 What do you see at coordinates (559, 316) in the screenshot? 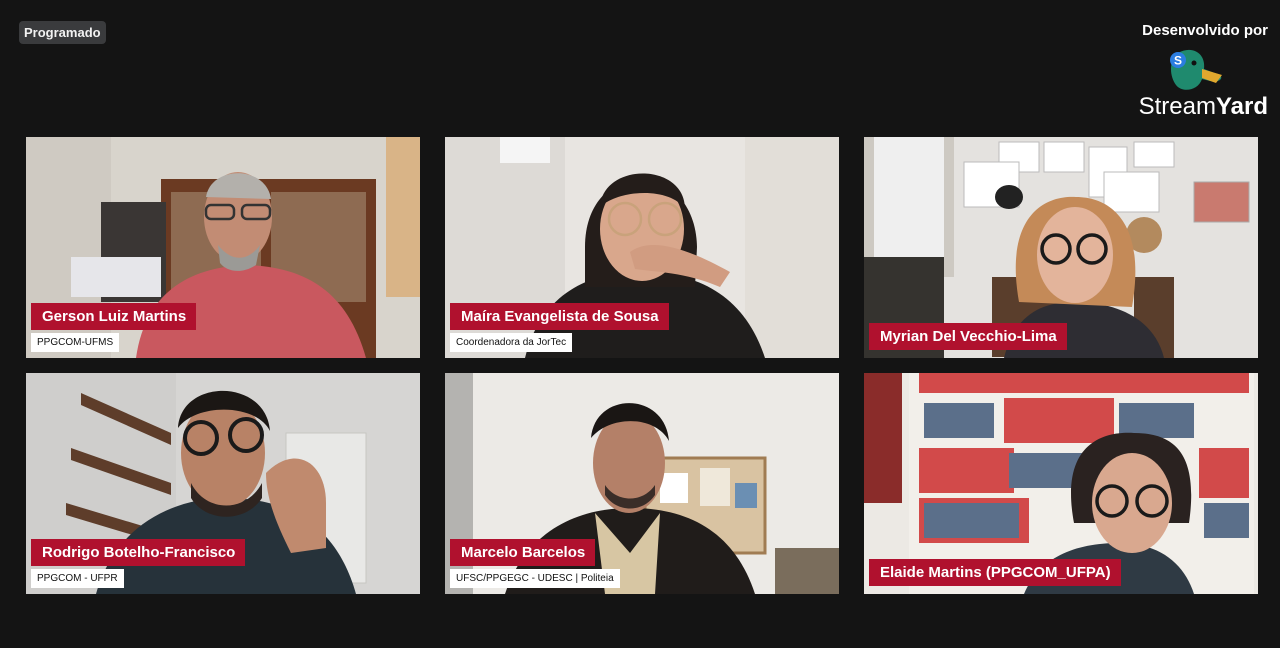
I see `participant-name: Maíra Evangelista de Sousa` at bounding box center [559, 316].